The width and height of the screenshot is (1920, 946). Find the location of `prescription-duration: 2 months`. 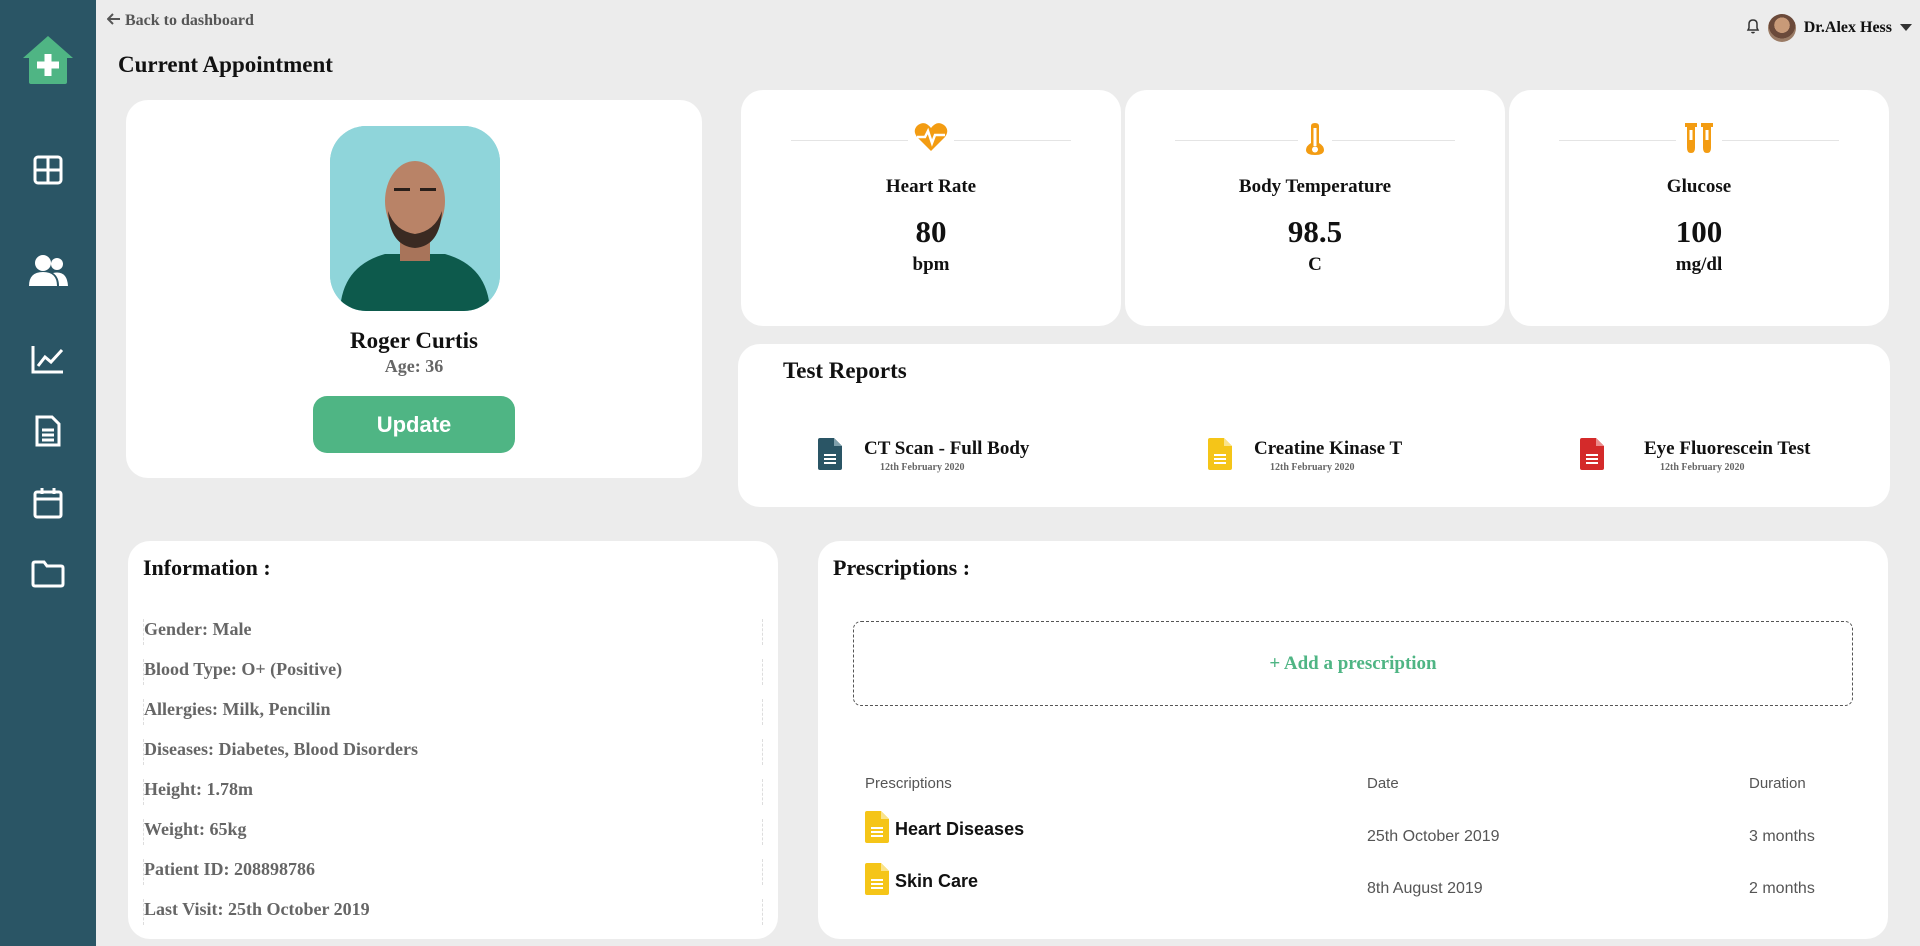

prescription-duration: 2 months is located at coordinates (1782, 888).